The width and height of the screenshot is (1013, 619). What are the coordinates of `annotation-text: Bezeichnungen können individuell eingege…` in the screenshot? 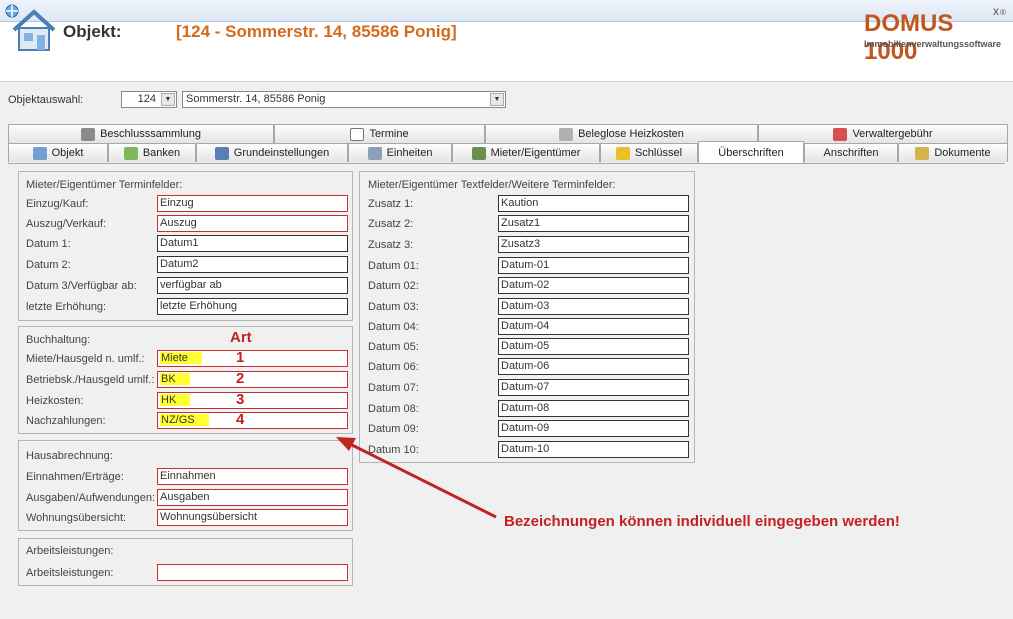 It's located at (702, 521).